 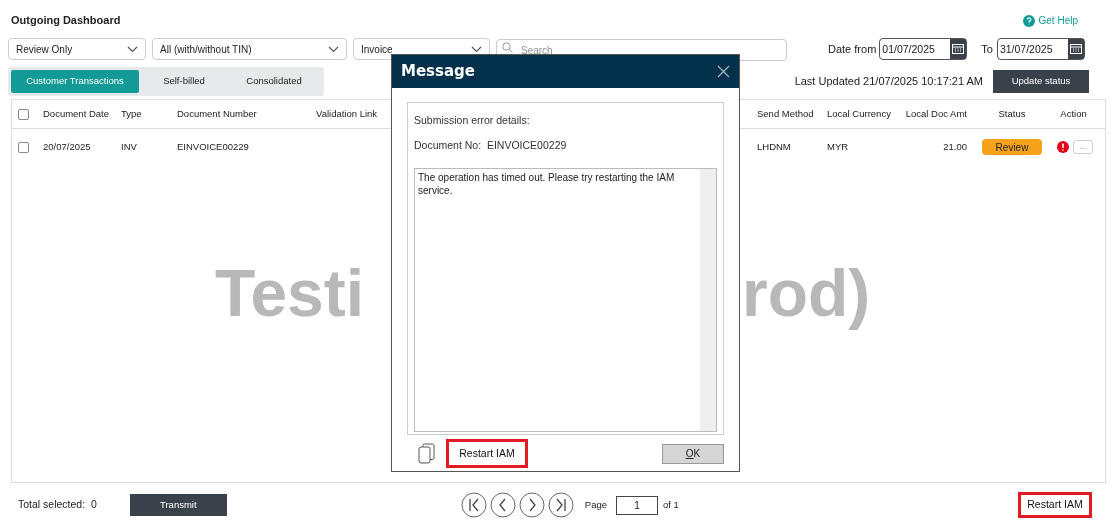 I want to click on date-to-label: To, so click(x=987, y=49).